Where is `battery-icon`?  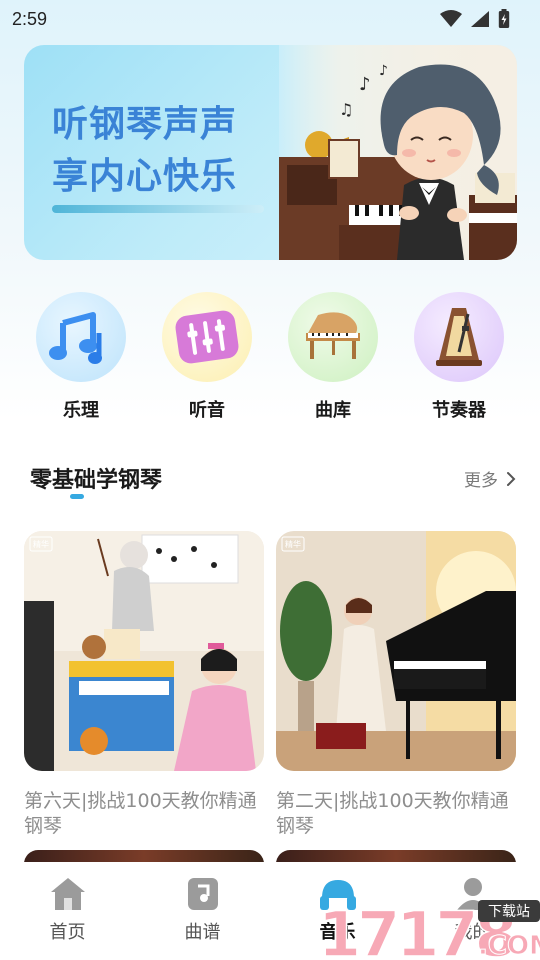 battery-icon is located at coordinates (504, 18).